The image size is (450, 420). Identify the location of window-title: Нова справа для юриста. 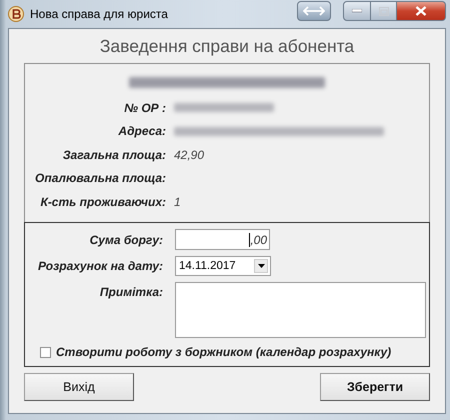
(99, 14).